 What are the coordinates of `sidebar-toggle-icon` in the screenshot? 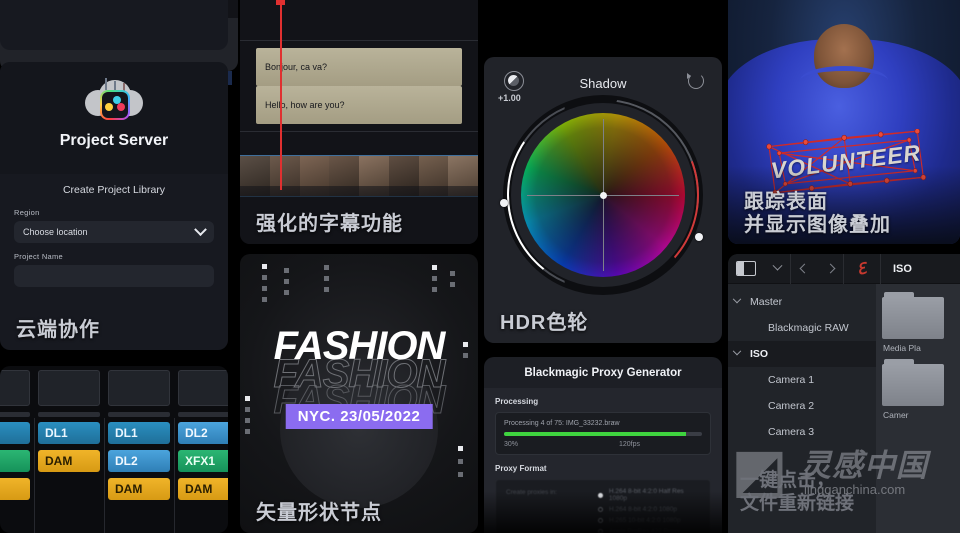 It's located at (746, 268).